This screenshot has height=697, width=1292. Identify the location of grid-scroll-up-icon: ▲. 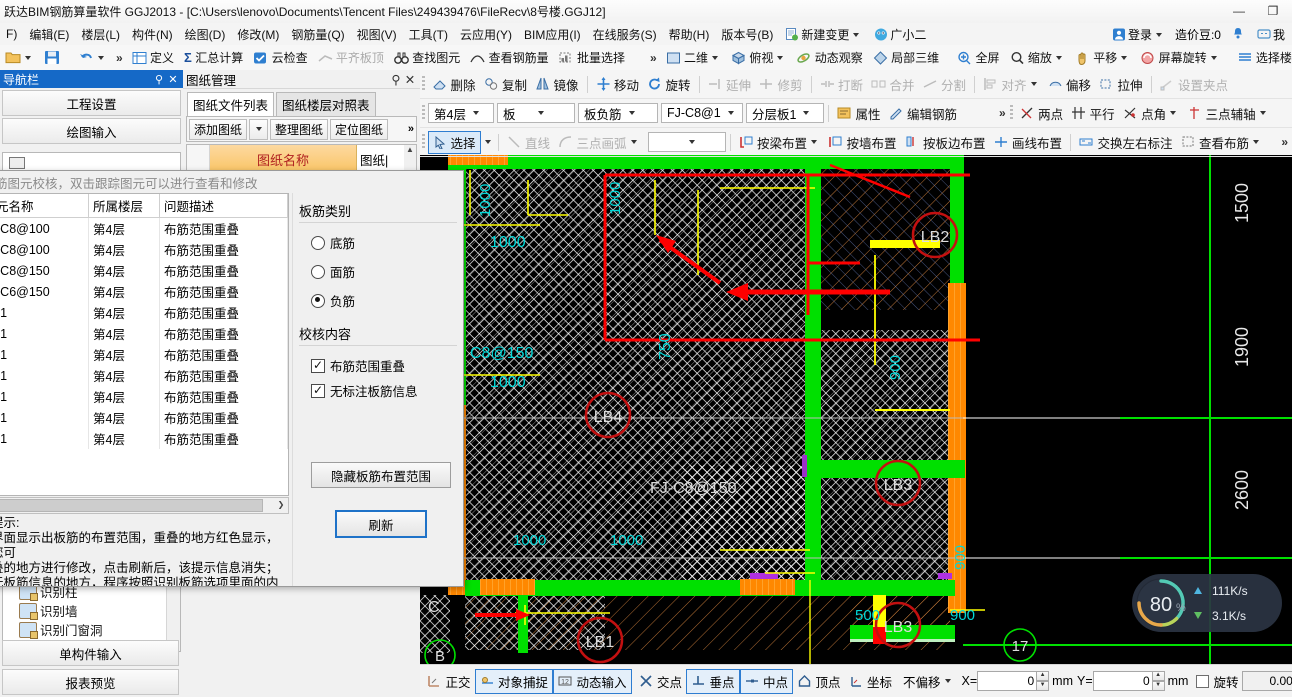
(410, 159).